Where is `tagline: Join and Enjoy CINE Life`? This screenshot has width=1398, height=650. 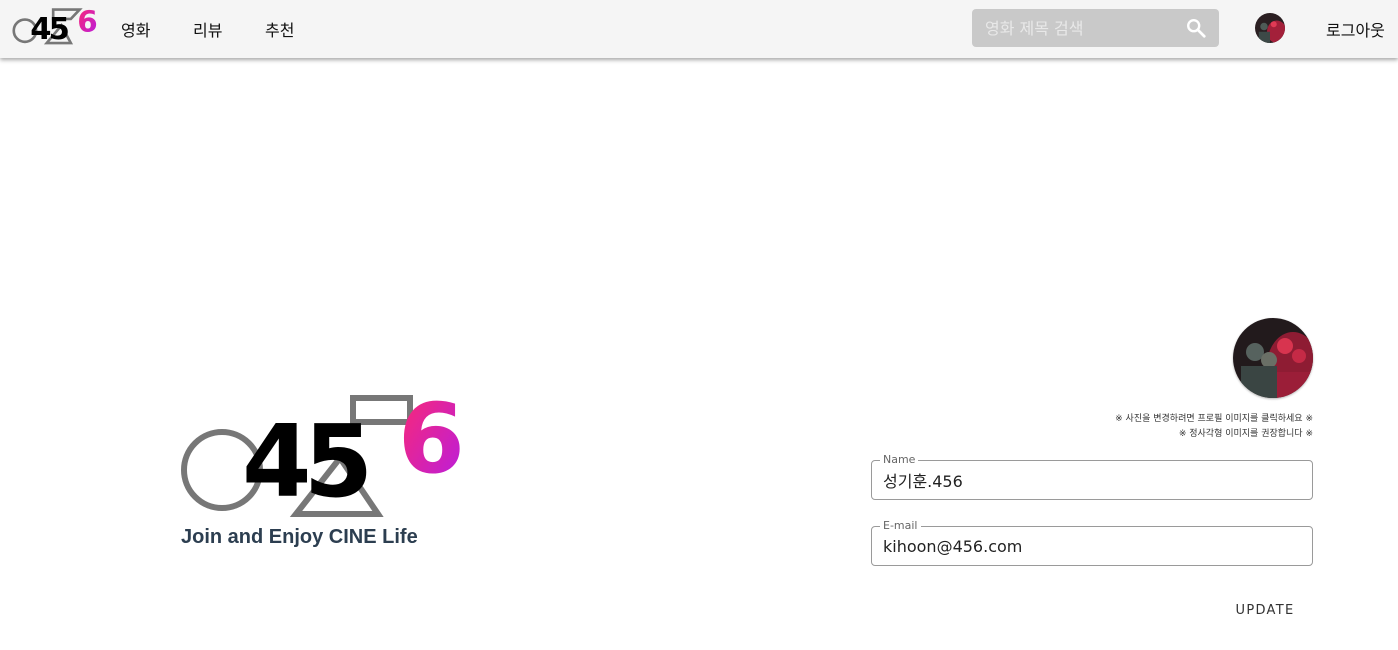
tagline: Join and Enjoy CINE Life is located at coordinates (299, 537).